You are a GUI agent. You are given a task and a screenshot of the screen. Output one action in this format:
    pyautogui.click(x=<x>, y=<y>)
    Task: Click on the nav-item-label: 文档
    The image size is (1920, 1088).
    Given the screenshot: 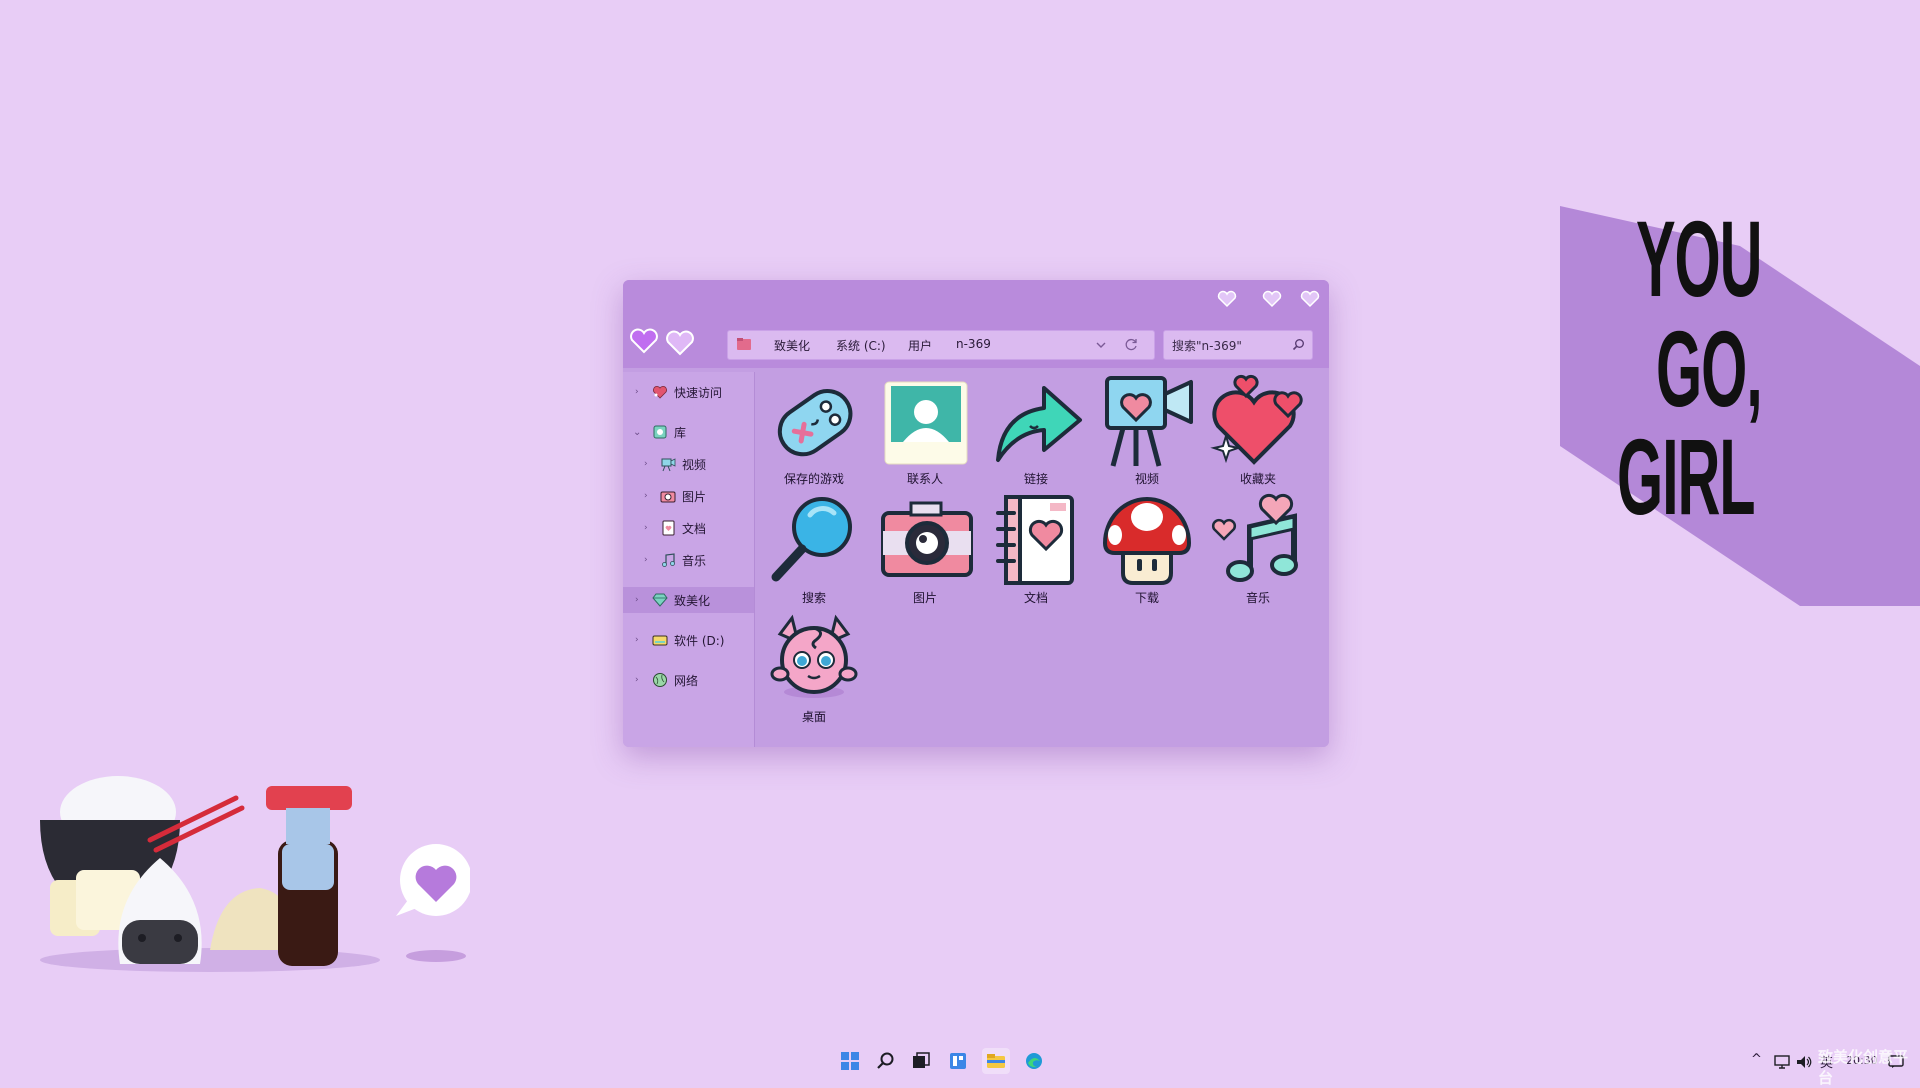 What is the action you would take?
    pyautogui.click(x=694, y=528)
    